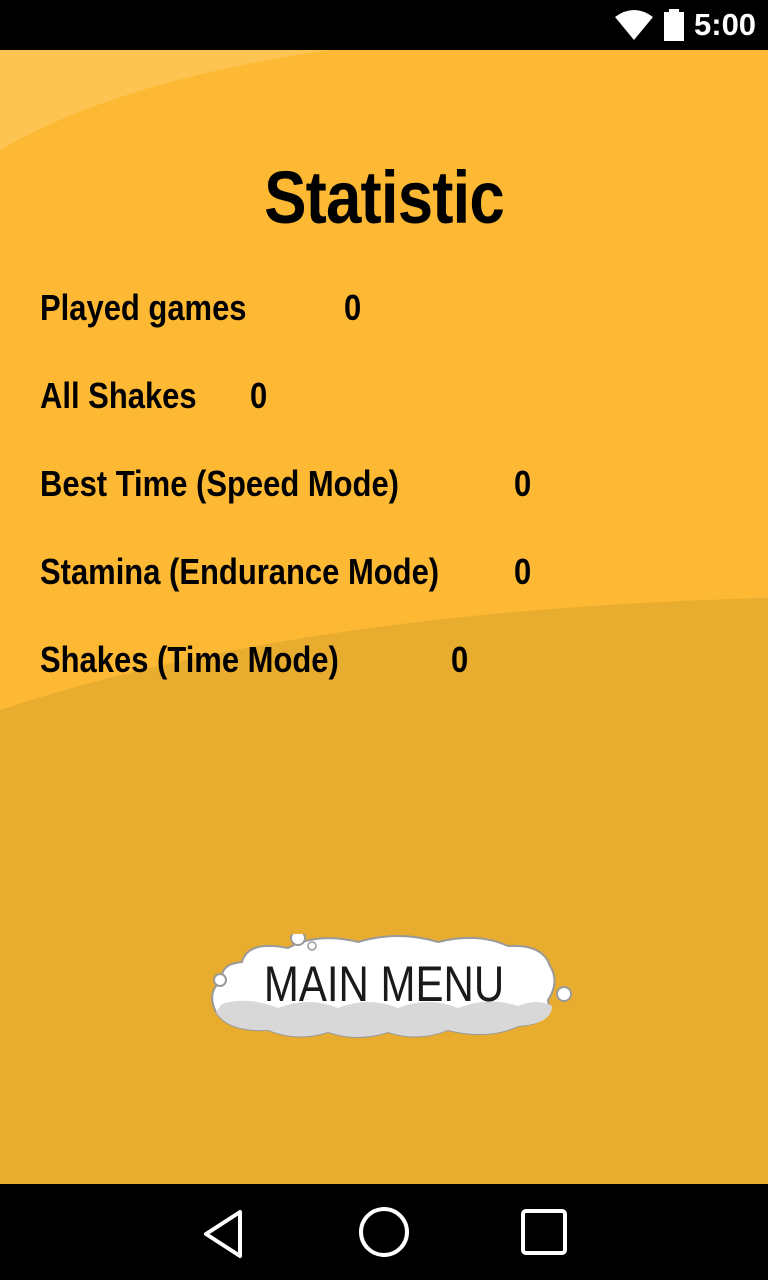 This screenshot has width=768, height=1280. What do you see at coordinates (725, 24) in the screenshot?
I see `status-clock: 5:00` at bounding box center [725, 24].